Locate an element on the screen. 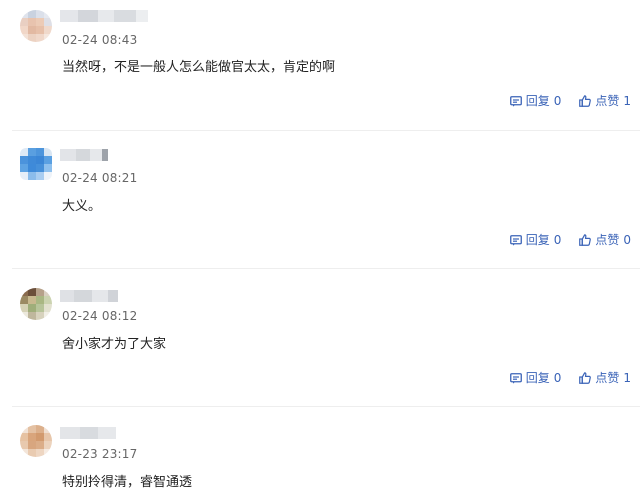 This screenshot has height=502, width=640. like-button: 点赞 0 is located at coordinates (605, 240).